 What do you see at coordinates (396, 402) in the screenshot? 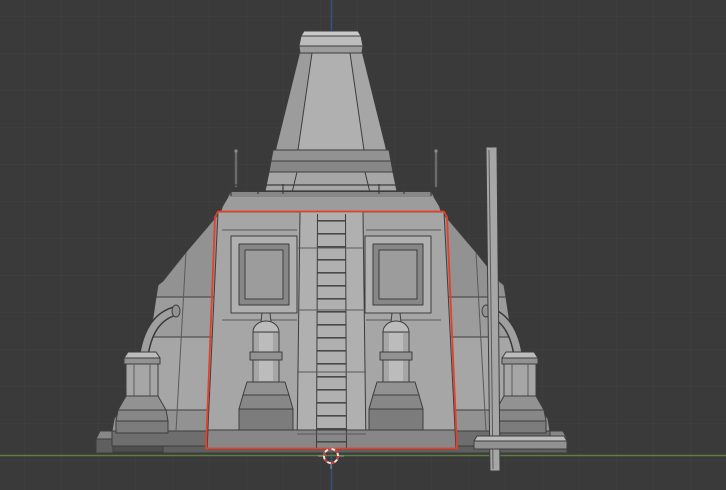
I see `right-pillar-step2` at bounding box center [396, 402].